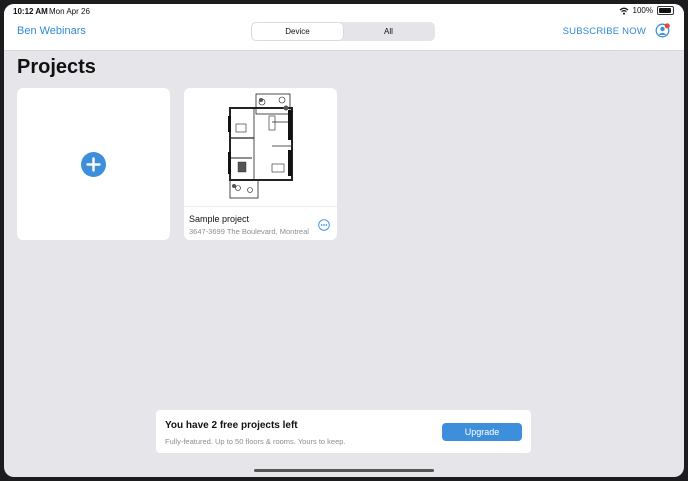 The image size is (688, 481). I want to click on status-date: Mon Apr 26, so click(69, 11).